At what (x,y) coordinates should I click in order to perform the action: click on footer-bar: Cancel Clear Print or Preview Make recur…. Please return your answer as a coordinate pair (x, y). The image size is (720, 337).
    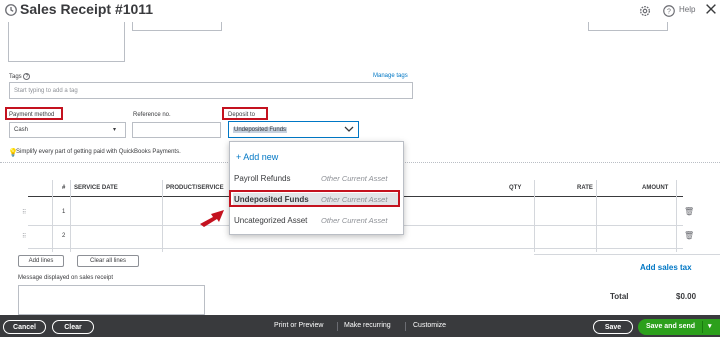
    Looking at the image, I should click on (360, 326).